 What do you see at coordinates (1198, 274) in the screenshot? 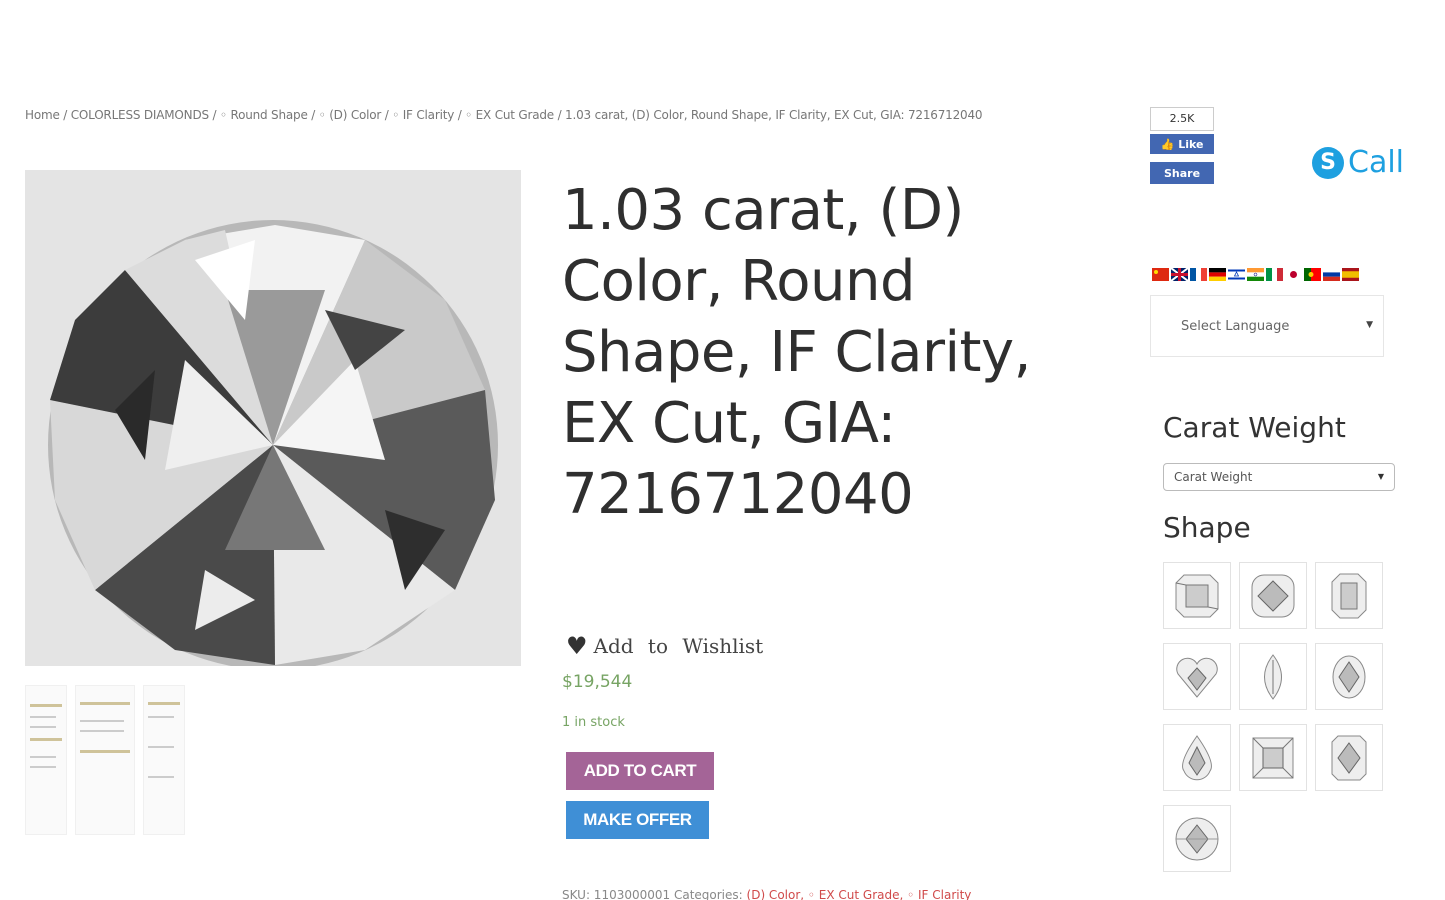
I see `france-flag-icon` at bounding box center [1198, 274].